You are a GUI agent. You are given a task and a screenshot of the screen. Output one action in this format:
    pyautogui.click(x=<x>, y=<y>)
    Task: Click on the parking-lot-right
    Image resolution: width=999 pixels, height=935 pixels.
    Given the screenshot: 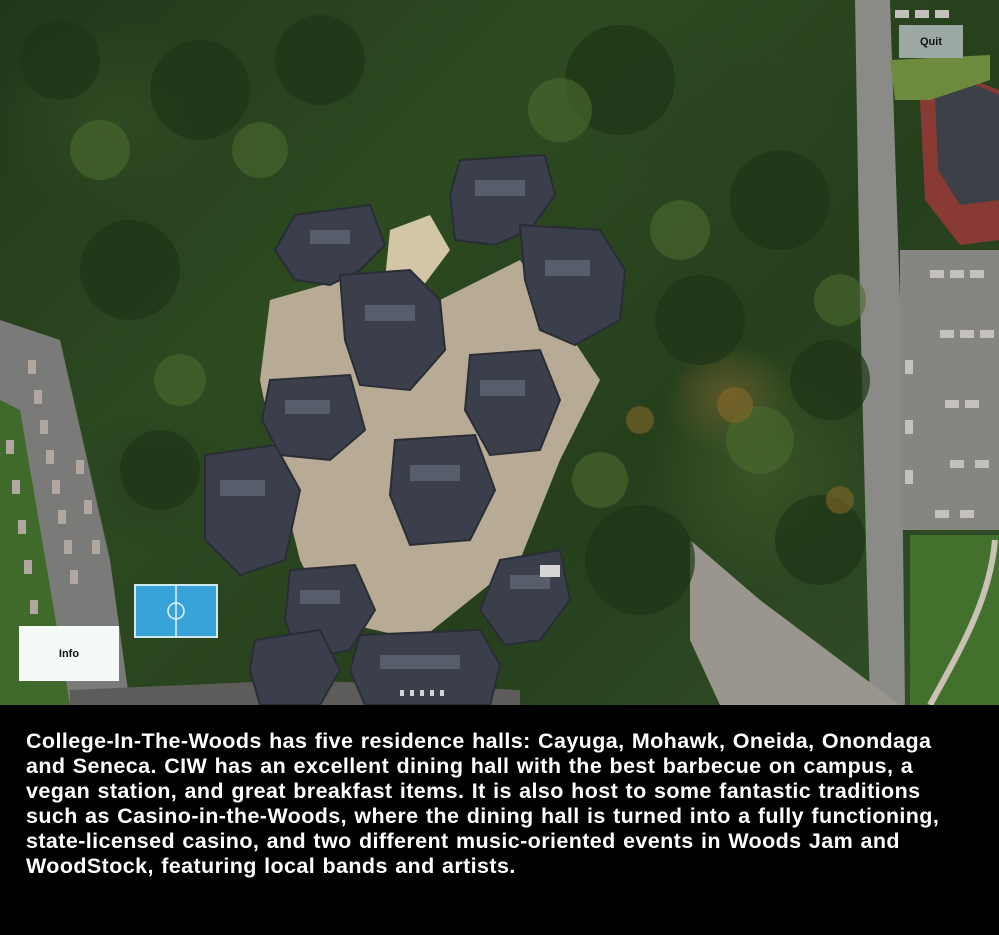 What is the action you would take?
    pyautogui.click(x=949, y=390)
    